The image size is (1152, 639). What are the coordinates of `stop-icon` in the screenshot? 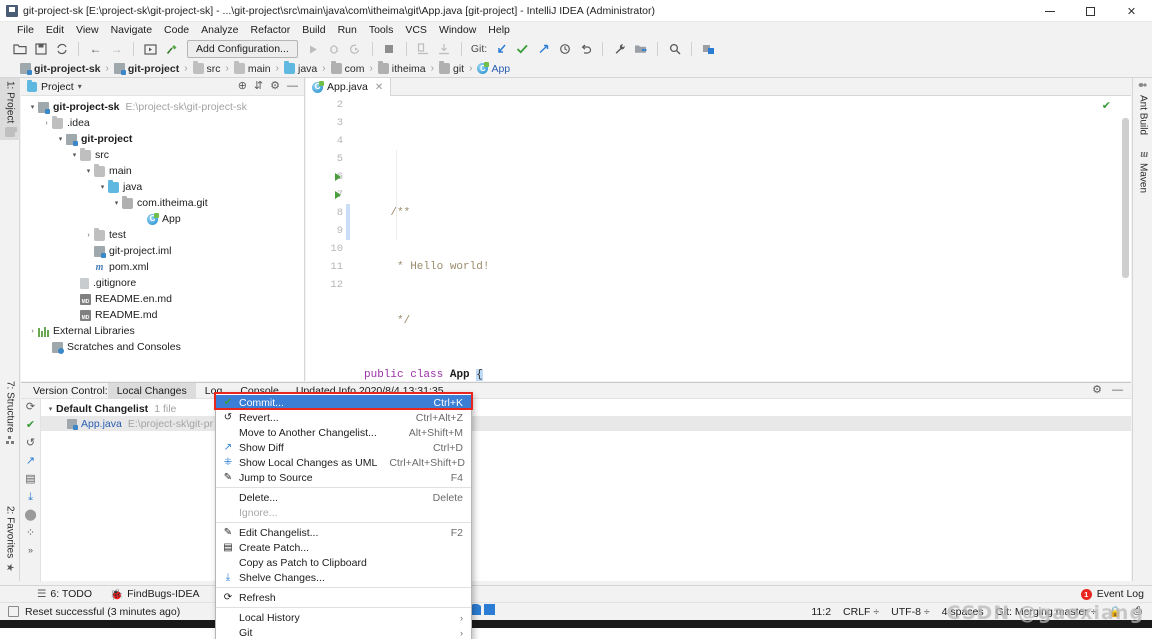 It's located at (389, 49).